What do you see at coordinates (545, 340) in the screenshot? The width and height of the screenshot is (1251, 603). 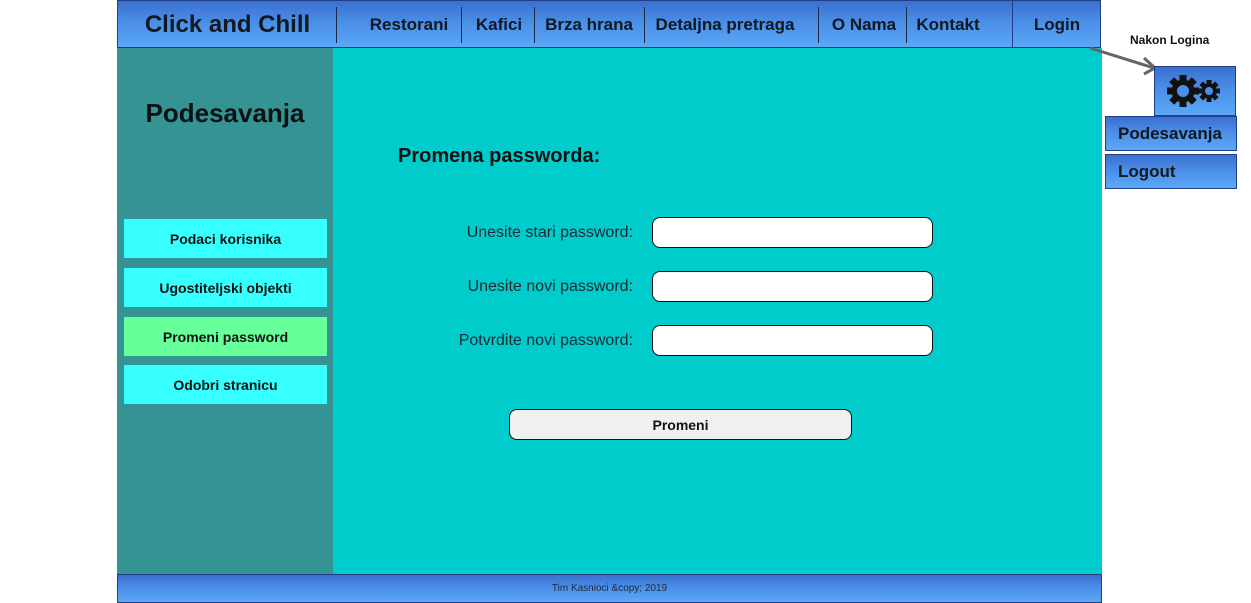 I see `confirm-password-label: Potvrdite novi password:` at bounding box center [545, 340].